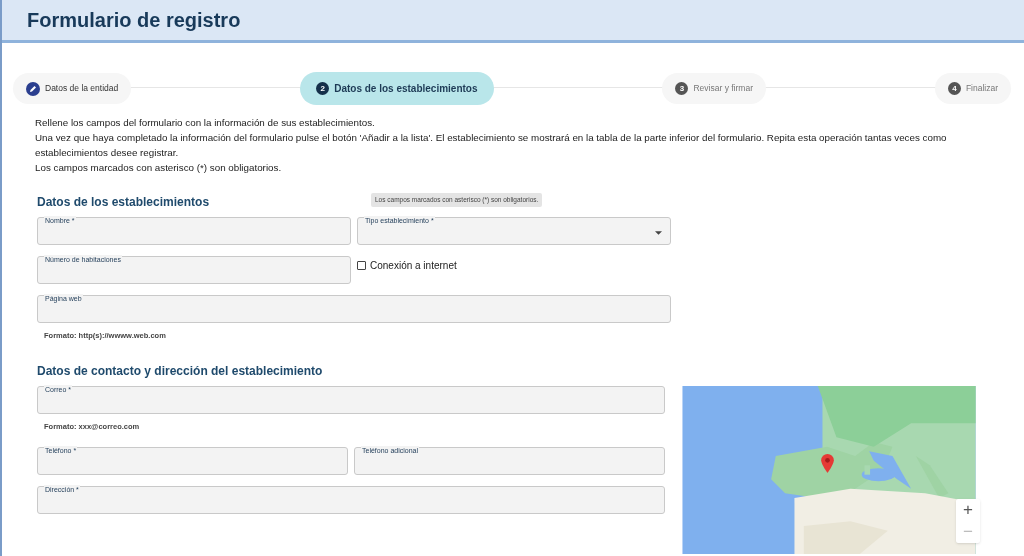 Image resolution: width=1024 pixels, height=556 pixels. I want to click on step-tab: 2 Datos de los establecimientos, so click(397, 88).